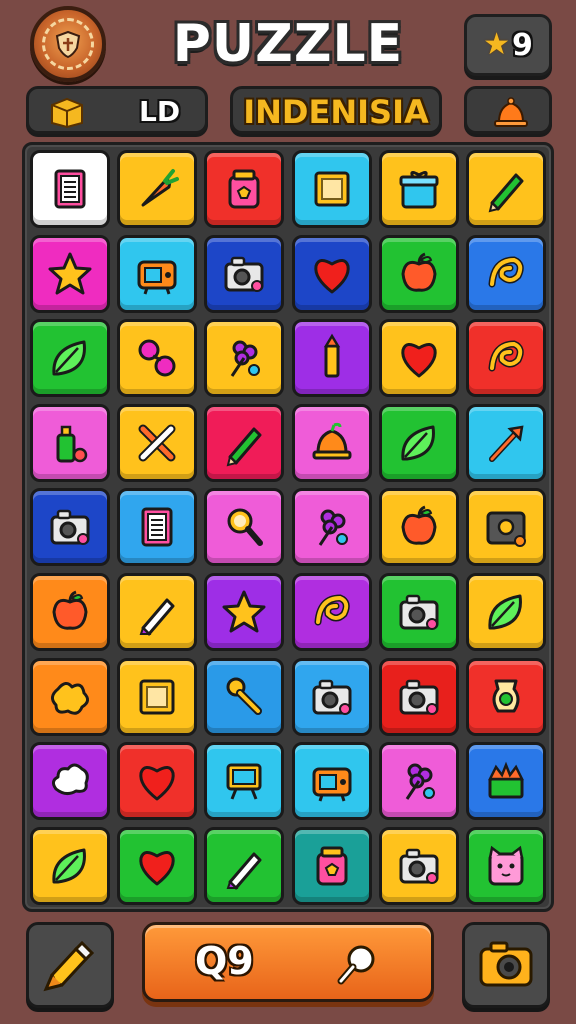 Image resolution: width=576 pixels, height=1024 pixels. I want to click on tile-gift, so click(418, 189).